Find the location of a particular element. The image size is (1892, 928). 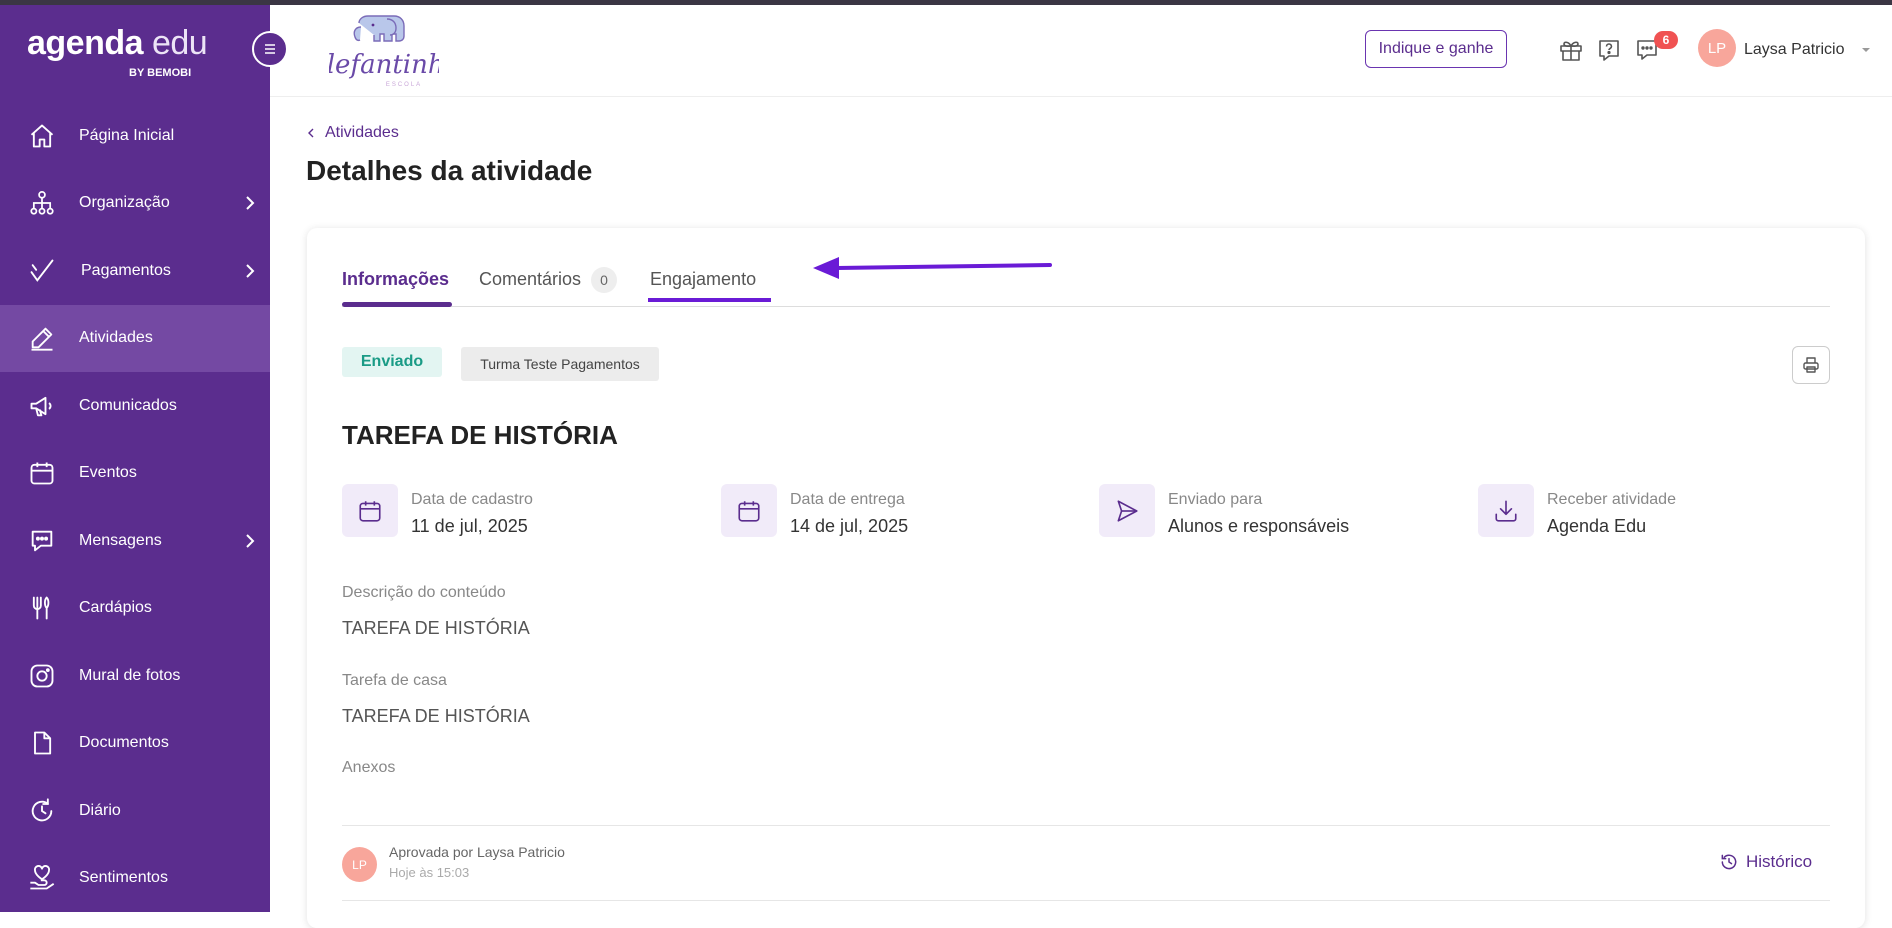

sidebar-item-cardapios: Cardápios is located at coordinates (135, 609).